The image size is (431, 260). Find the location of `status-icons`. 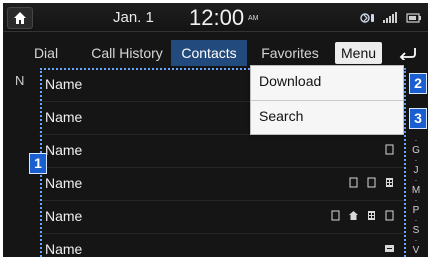

status-icons is located at coordinates (391, 20).